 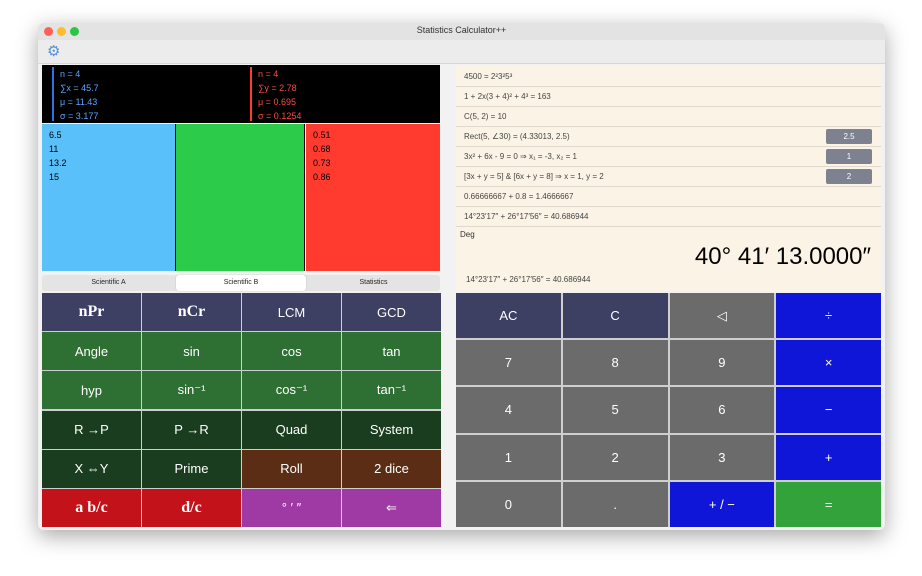 What do you see at coordinates (91, 312) in the screenshot?
I see `key-npr: nPr` at bounding box center [91, 312].